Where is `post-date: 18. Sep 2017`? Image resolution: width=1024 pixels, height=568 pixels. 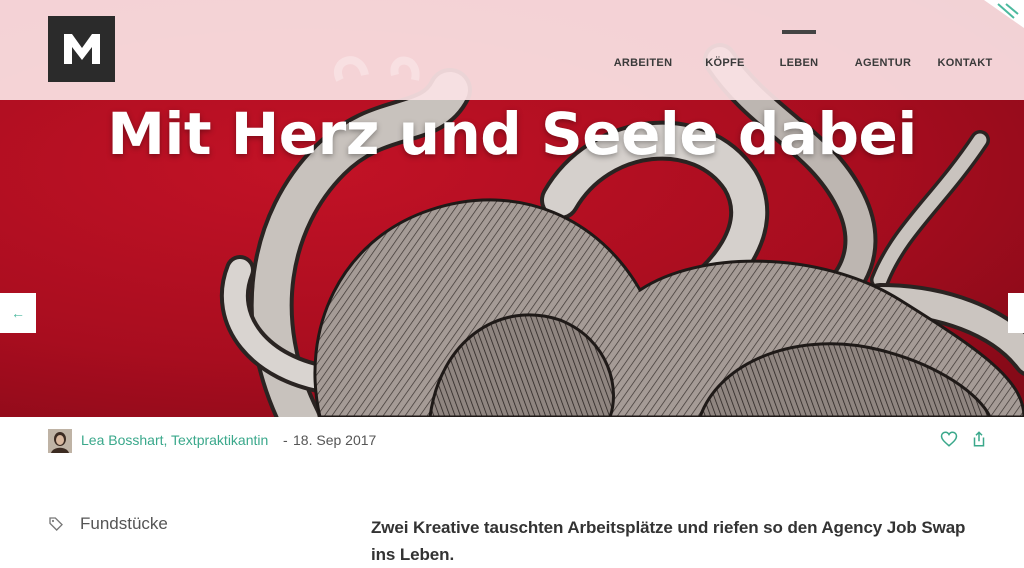
post-date: 18. Sep 2017 is located at coordinates (335, 440).